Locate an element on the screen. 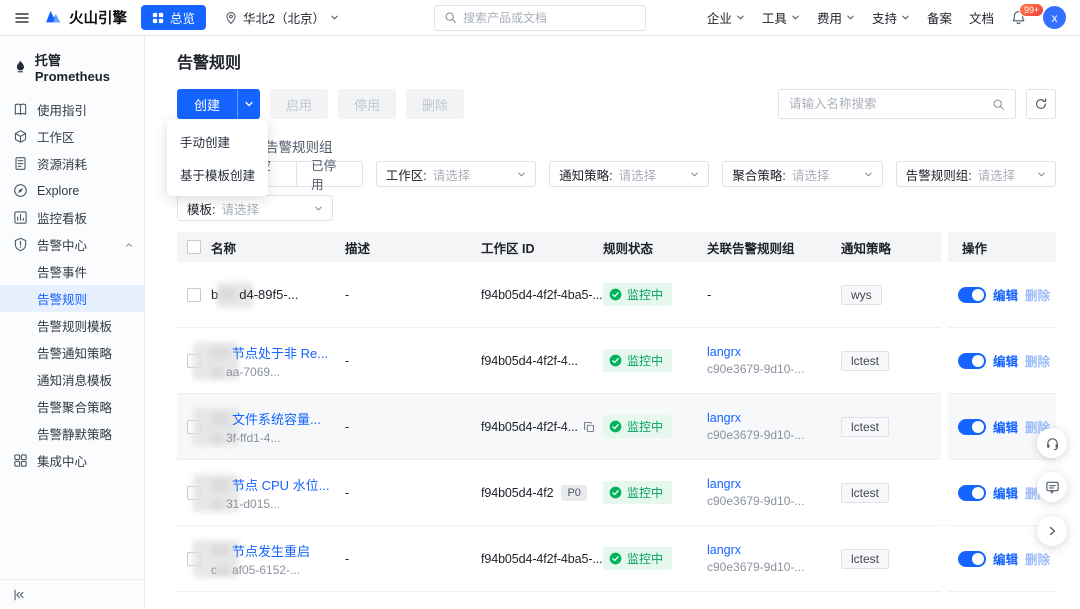 The image size is (1080, 609). nav-enterprise: 企业 is located at coordinates (726, 17).